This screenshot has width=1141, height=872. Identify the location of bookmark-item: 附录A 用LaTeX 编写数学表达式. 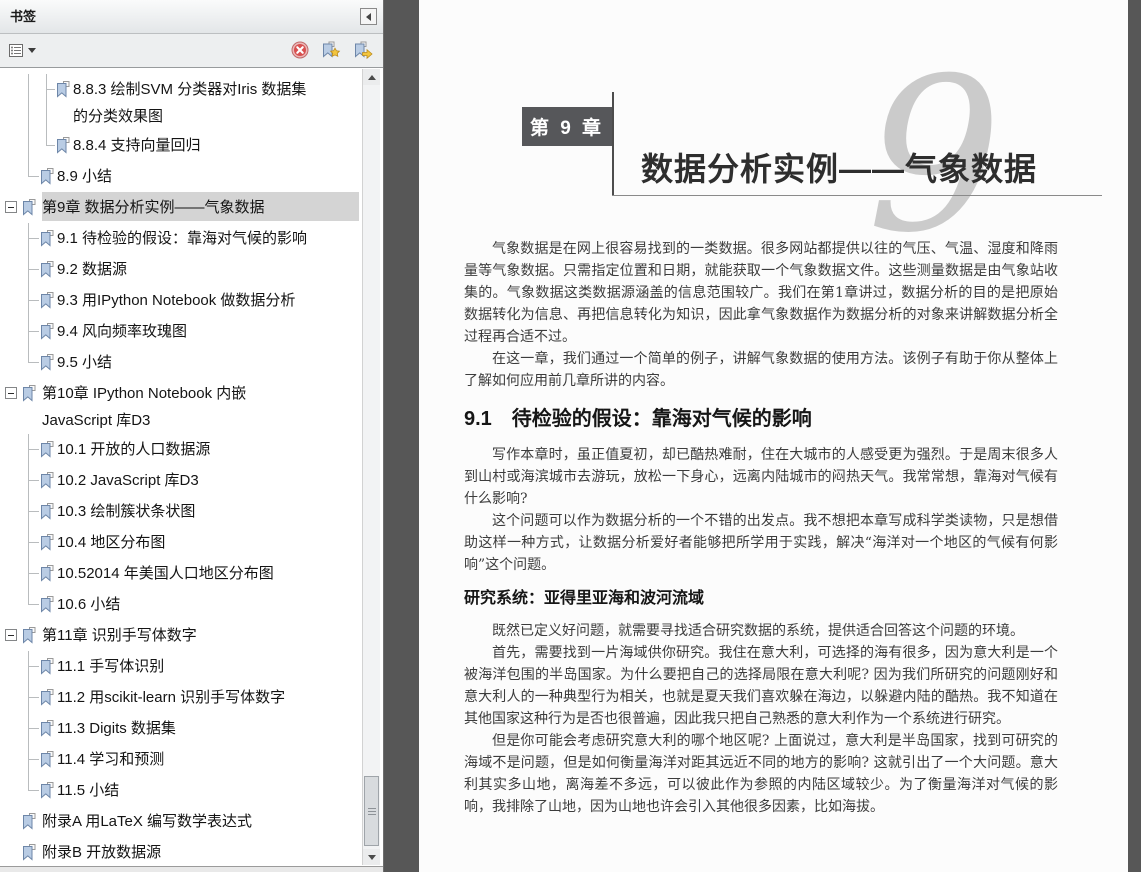
(179, 821).